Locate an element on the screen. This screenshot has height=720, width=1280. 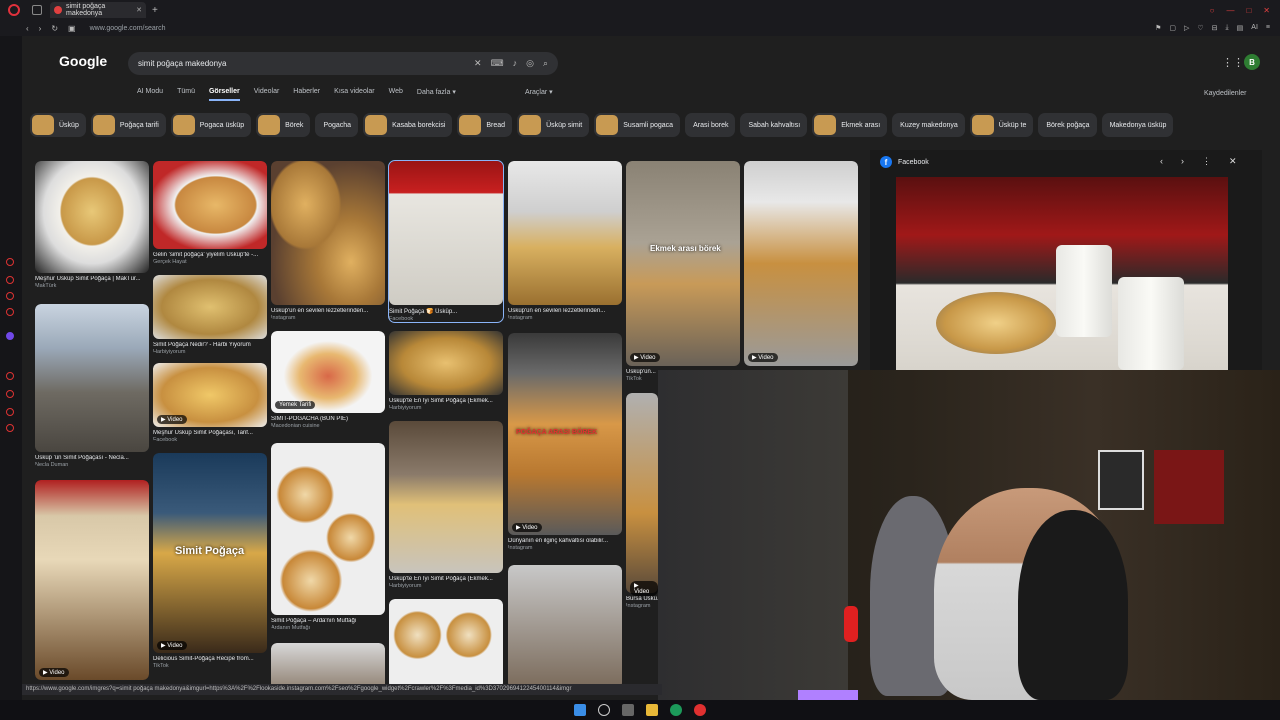
preview-image is located at coordinates (1062, 273).